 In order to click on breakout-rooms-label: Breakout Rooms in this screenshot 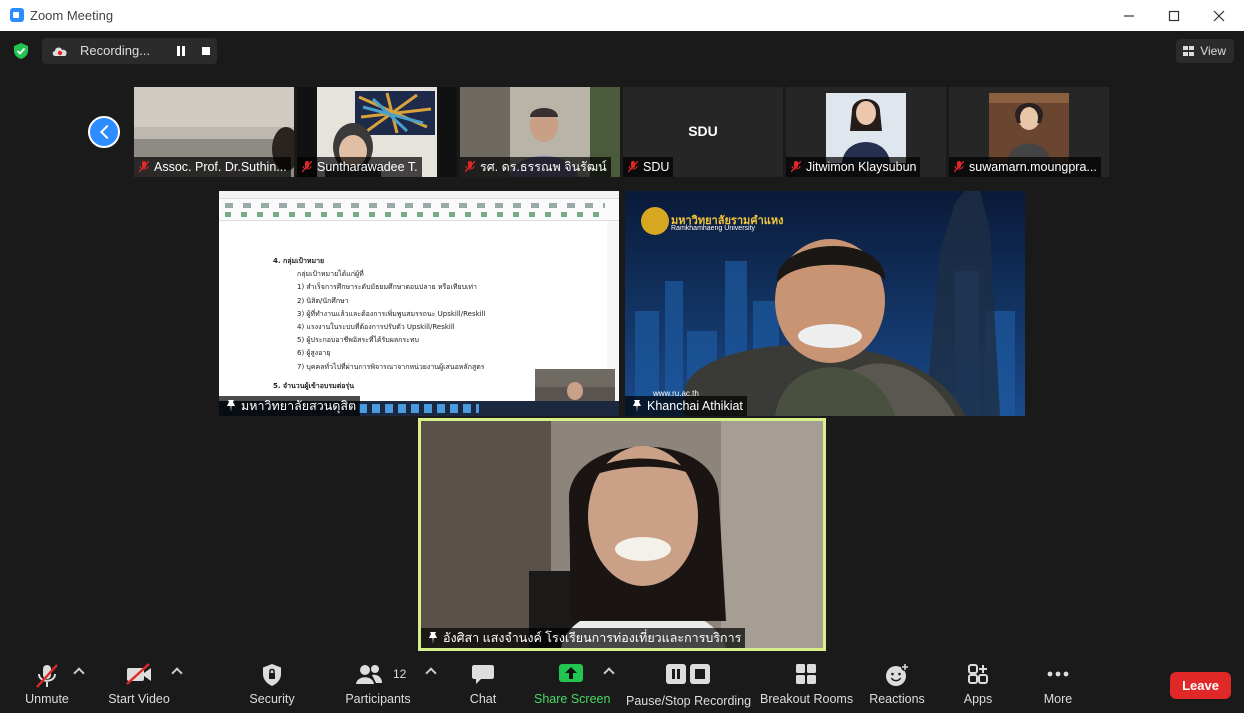, I will do `click(807, 699)`.